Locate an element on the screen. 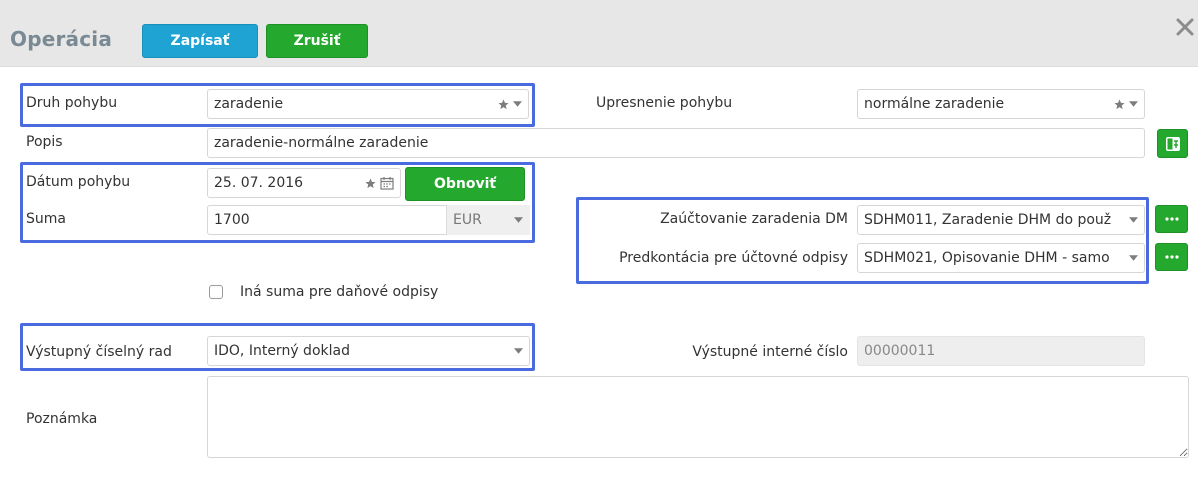 This screenshot has width=1198, height=498. book-translate-icon is located at coordinates (1172, 143).